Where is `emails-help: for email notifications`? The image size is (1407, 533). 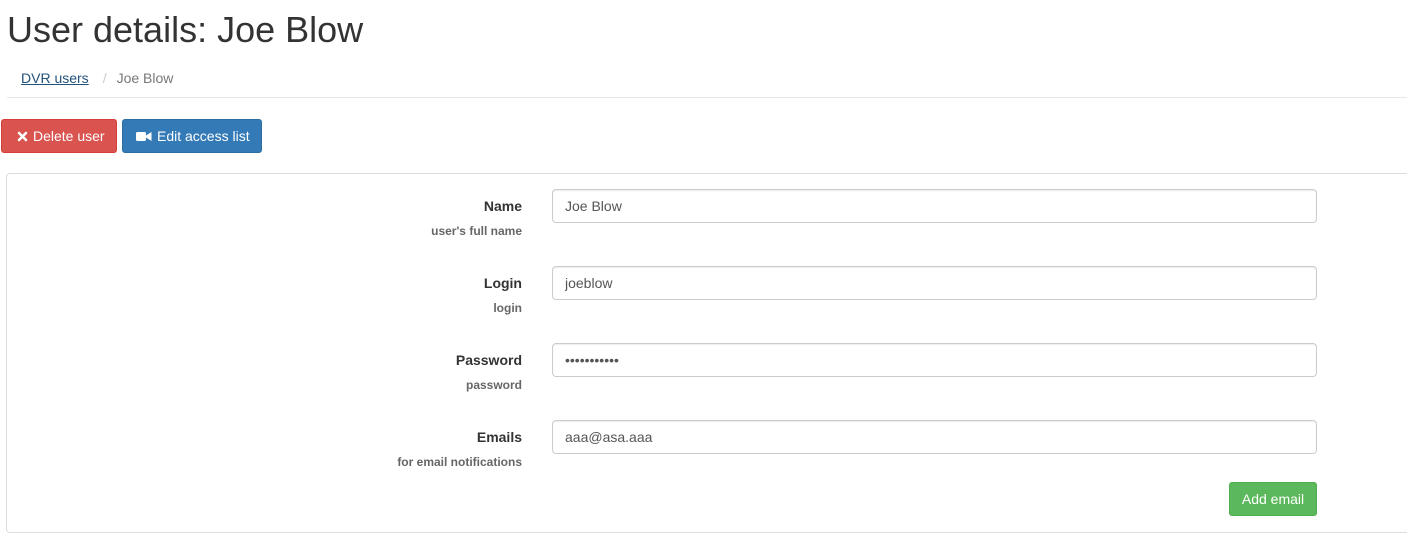
emails-help: for email notifications is located at coordinates (459, 462).